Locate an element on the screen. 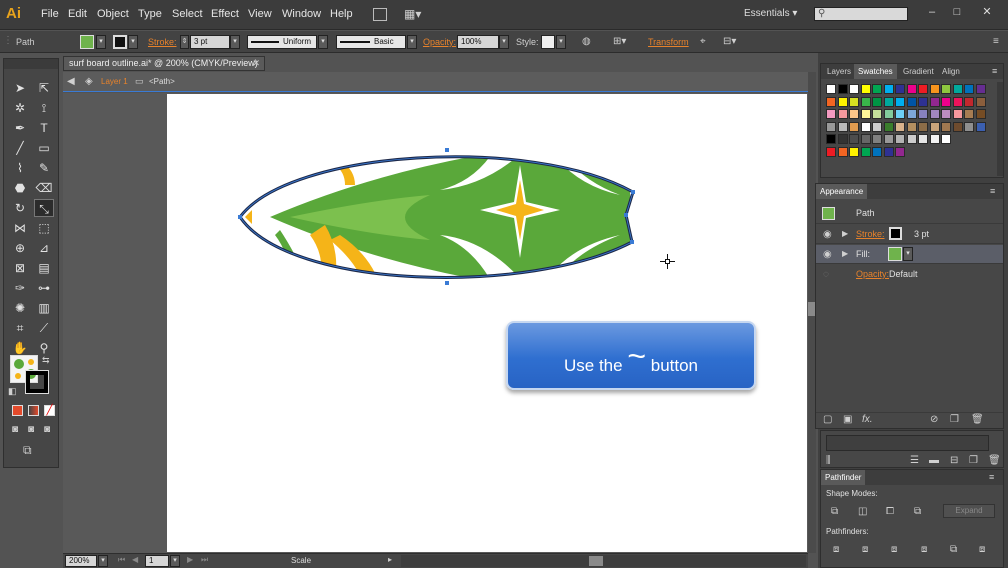  tab-swatches: Swatches is located at coordinates (875, 71).